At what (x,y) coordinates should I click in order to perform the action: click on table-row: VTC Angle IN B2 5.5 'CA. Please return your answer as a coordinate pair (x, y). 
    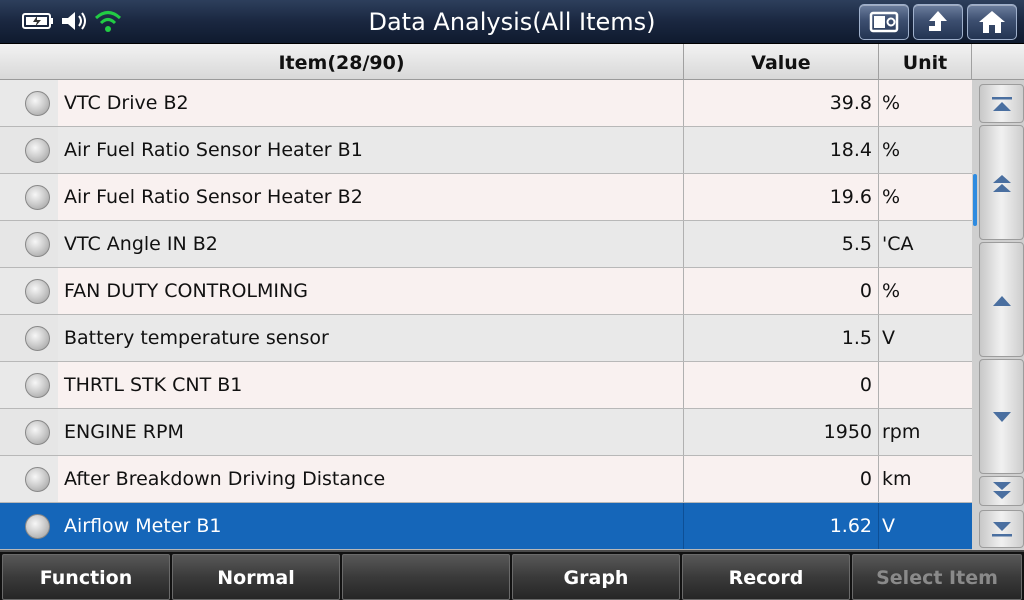
    Looking at the image, I should click on (486, 244).